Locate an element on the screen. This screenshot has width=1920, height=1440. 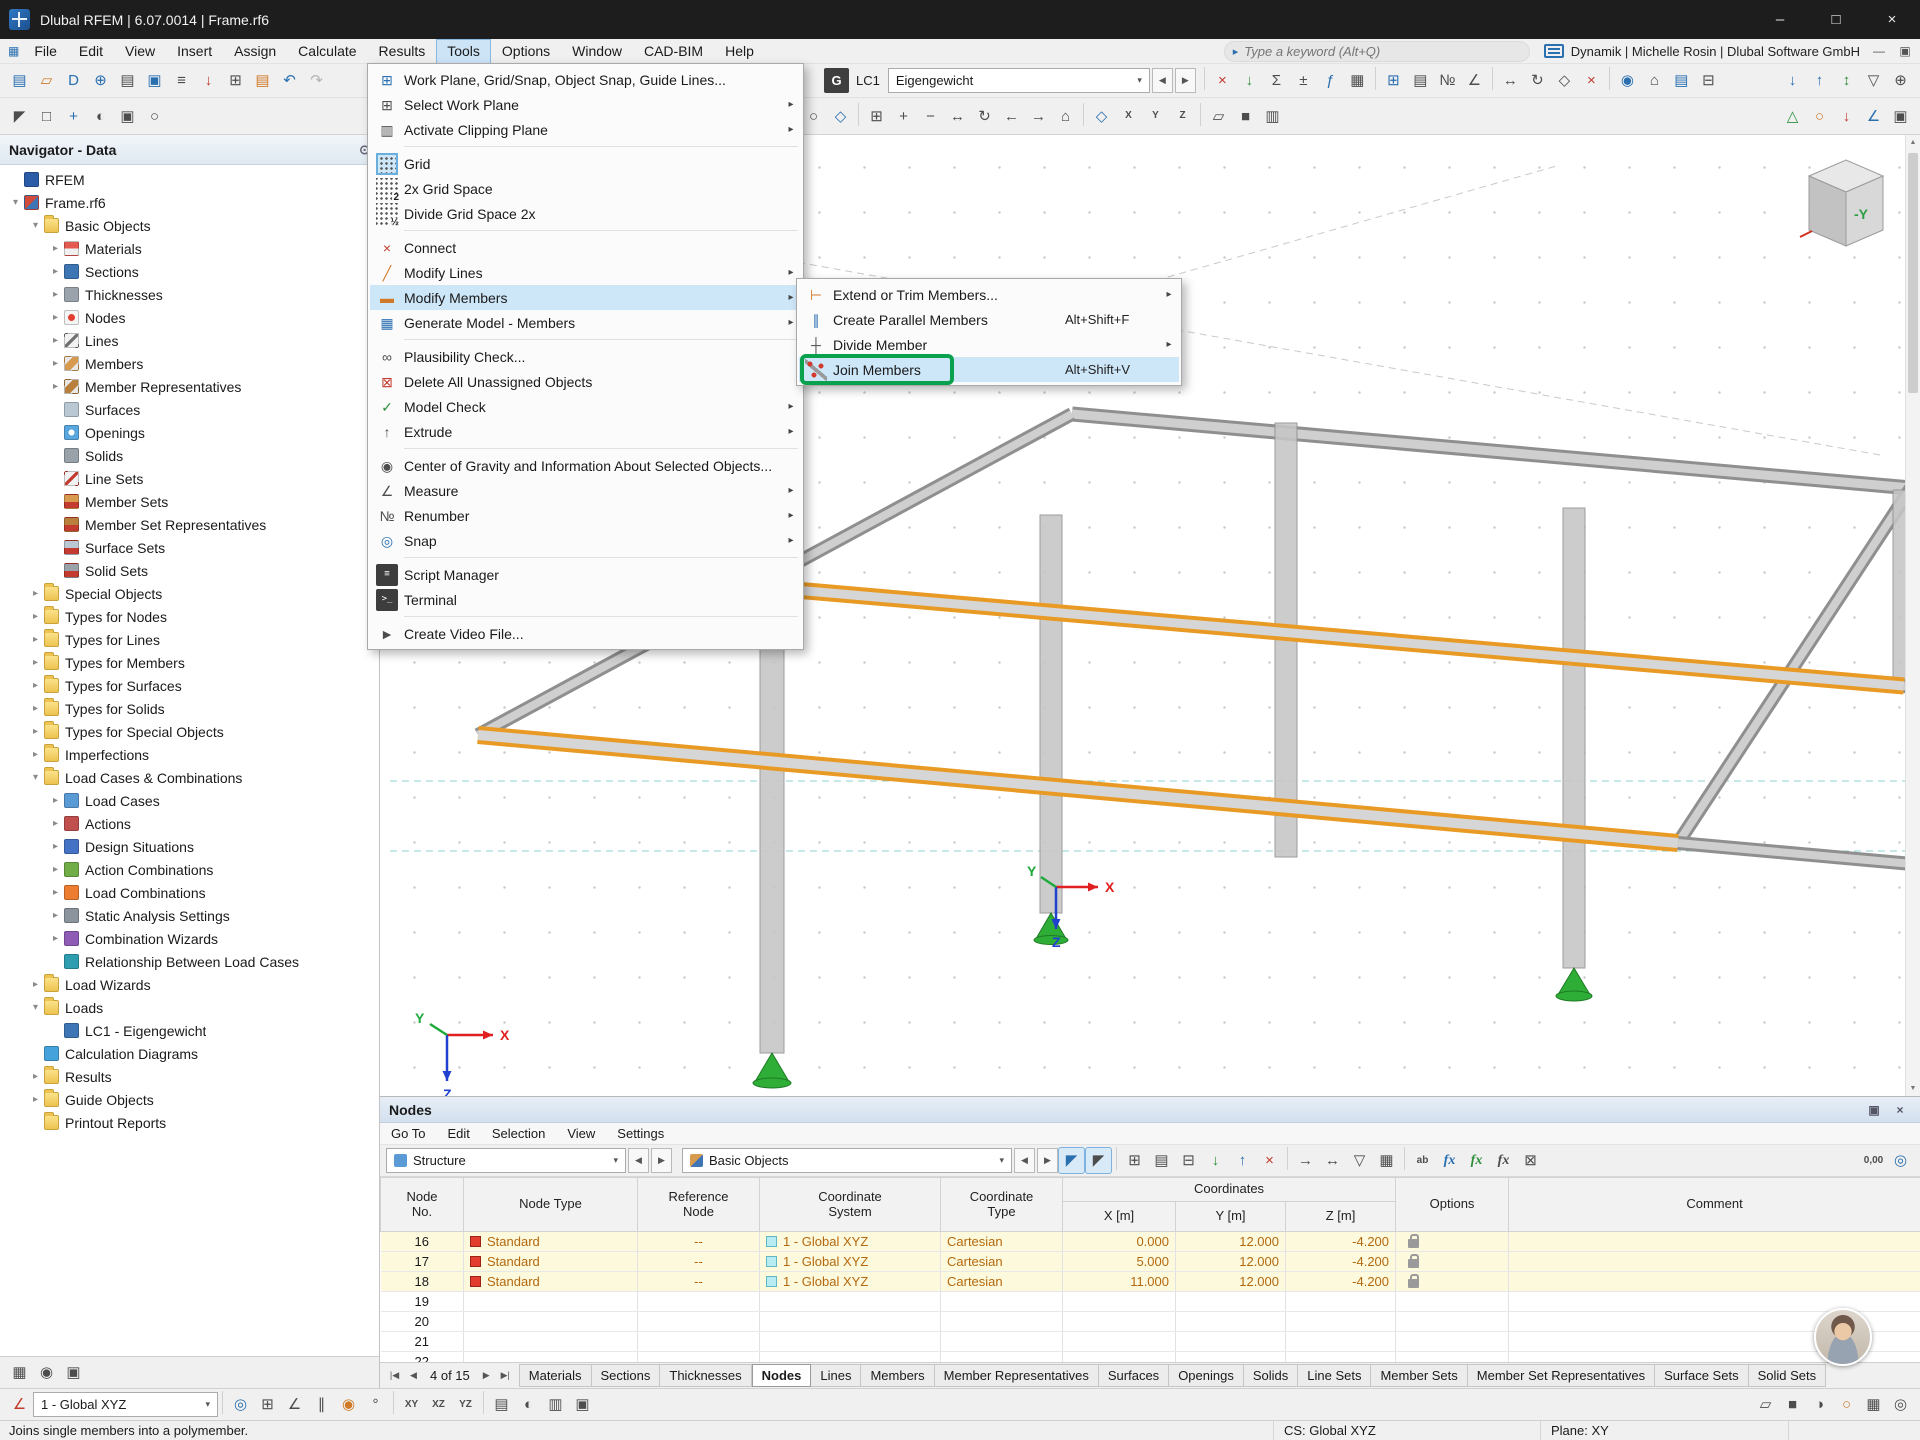
sort-descending-button: ↑ is located at coordinates (1819, 80).